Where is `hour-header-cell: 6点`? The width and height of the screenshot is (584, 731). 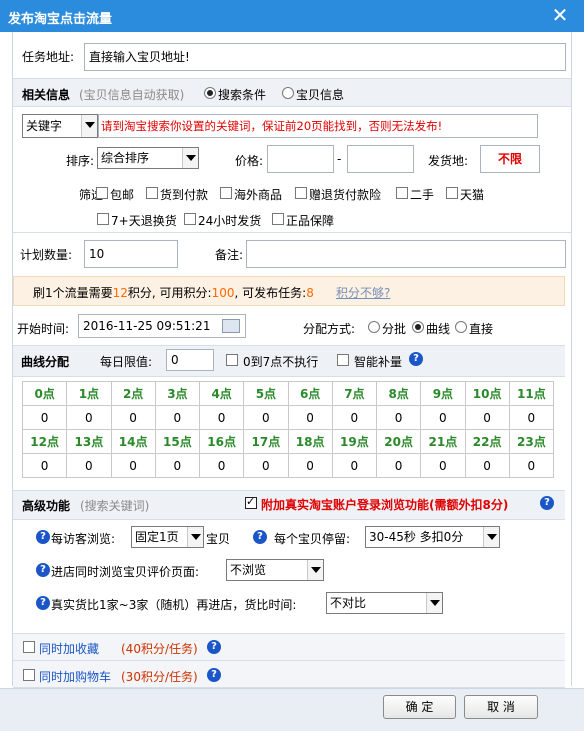
hour-header-cell: 6点 is located at coordinates (310, 393).